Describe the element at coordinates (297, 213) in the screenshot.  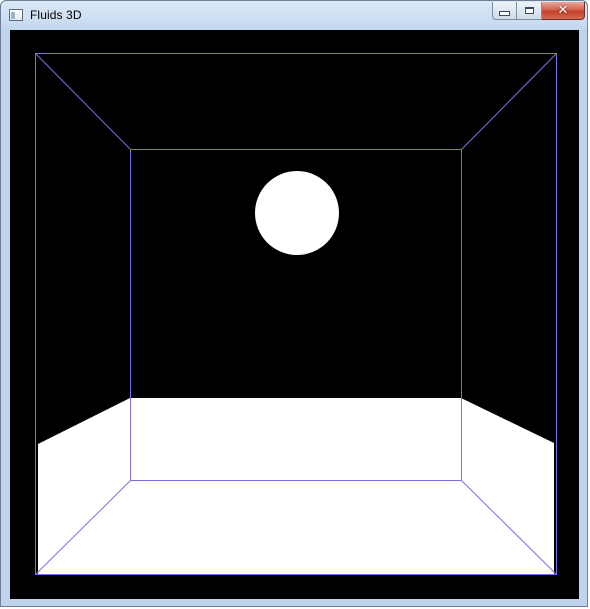
I see `fluid-droplet` at that location.